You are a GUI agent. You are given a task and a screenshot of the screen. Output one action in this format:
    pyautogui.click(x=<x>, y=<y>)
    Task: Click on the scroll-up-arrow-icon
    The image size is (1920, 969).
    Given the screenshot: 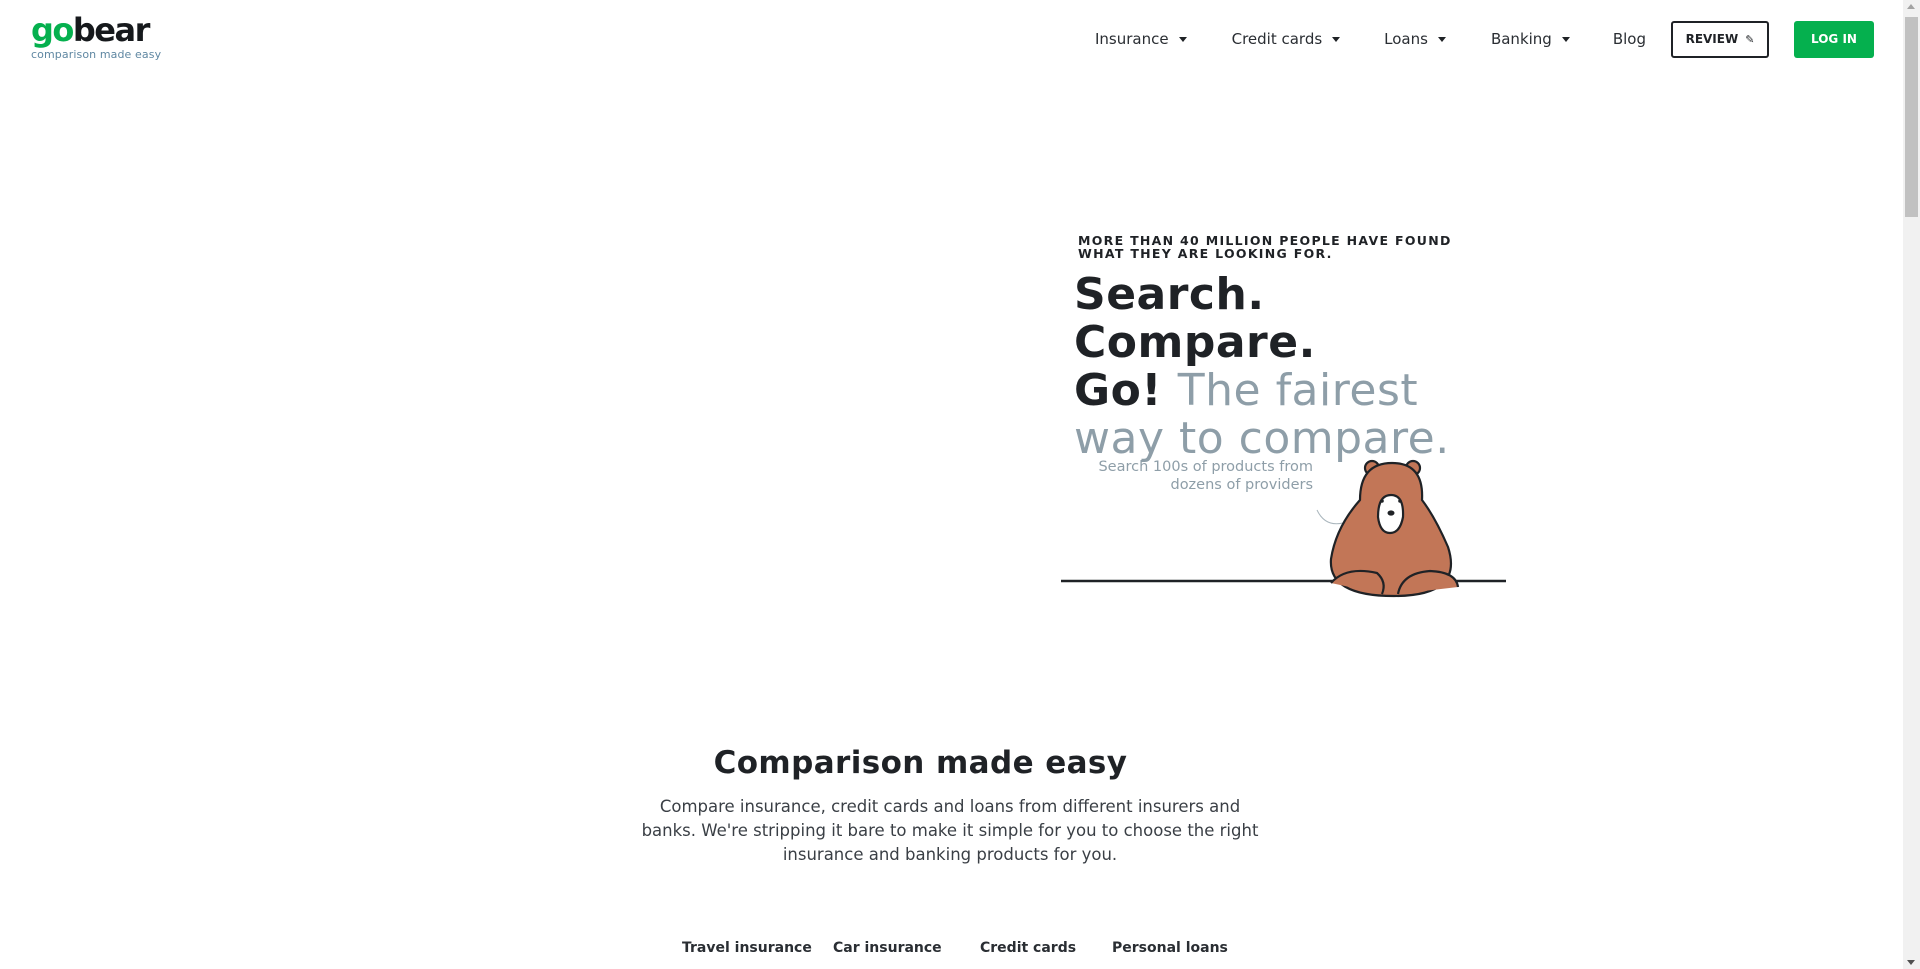 What is the action you would take?
    pyautogui.click(x=1911, y=6)
    